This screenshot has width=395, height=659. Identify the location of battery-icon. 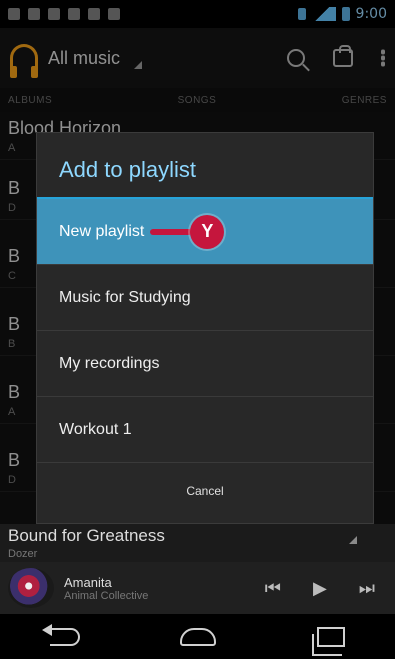
(345, 14).